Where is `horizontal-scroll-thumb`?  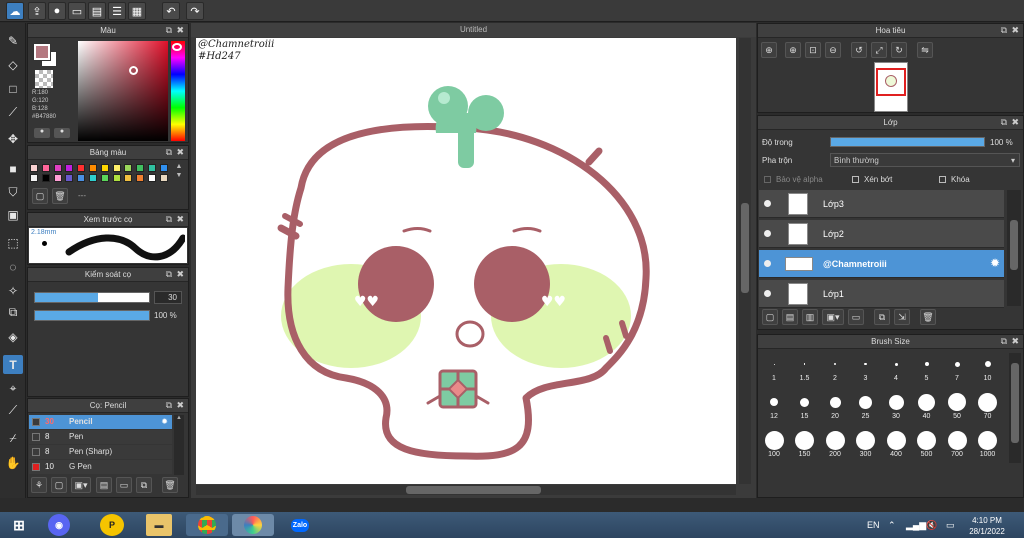 horizontal-scroll-thumb is located at coordinates (473, 490).